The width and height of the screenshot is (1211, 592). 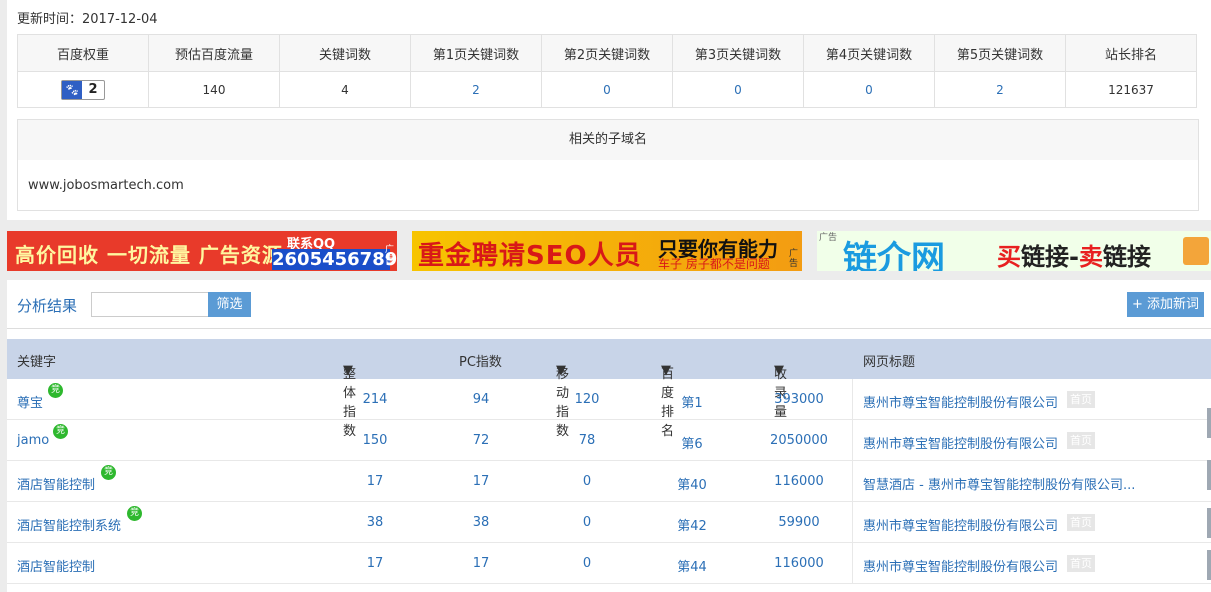 What do you see at coordinates (799, 440) in the screenshot?
I see `indexed-count: 2050000` at bounding box center [799, 440].